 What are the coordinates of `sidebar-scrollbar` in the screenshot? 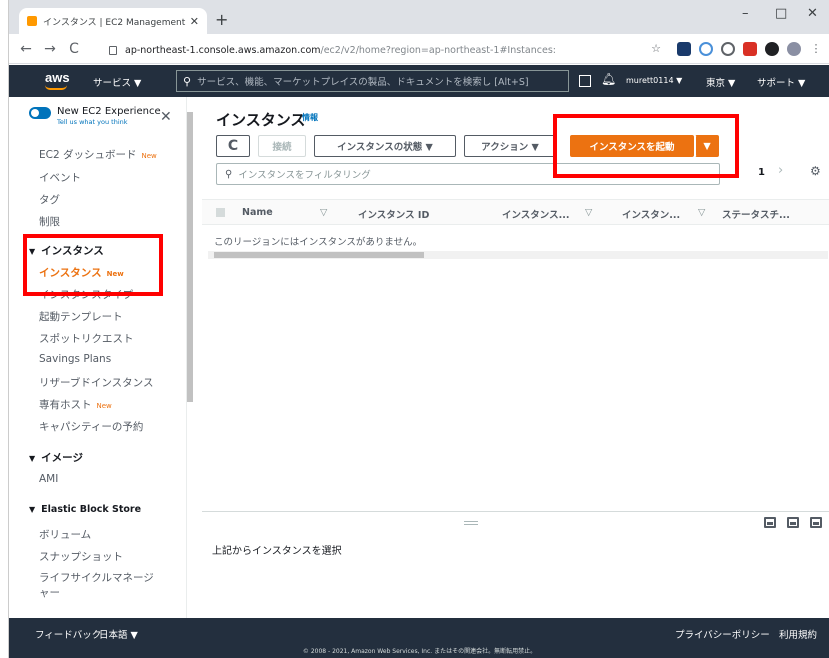 It's located at (190, 358).